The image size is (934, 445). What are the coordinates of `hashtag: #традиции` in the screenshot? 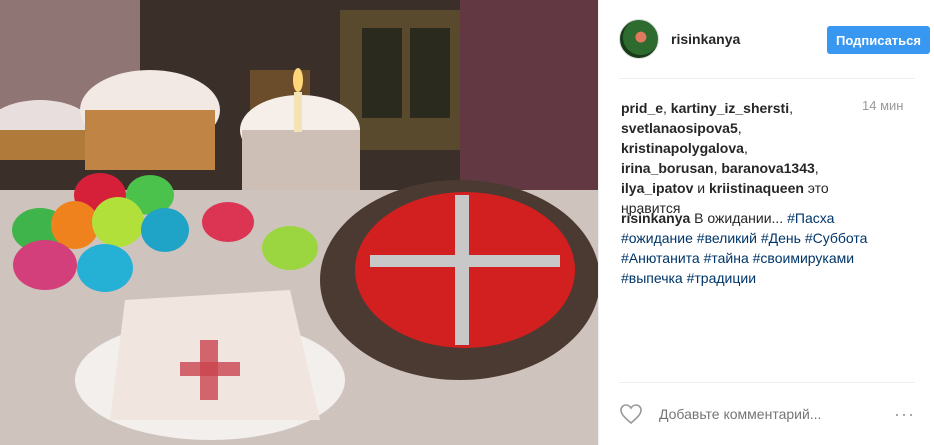 It's located at (721, 278).